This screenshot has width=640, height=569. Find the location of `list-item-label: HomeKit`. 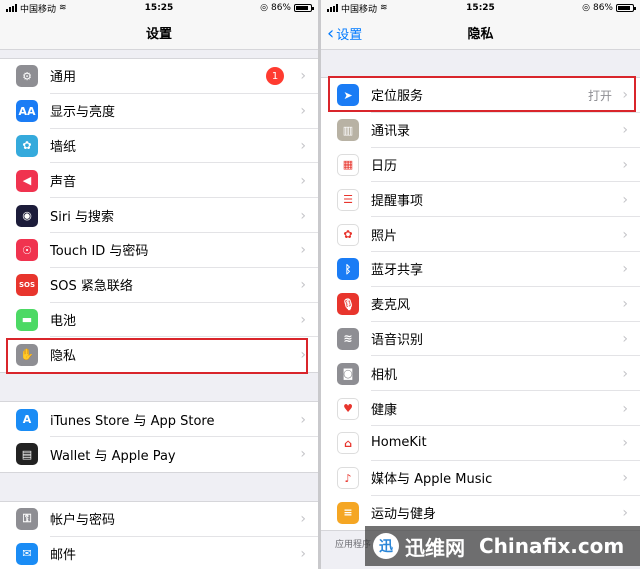

list-item-label: HomeKit is located at coordinates (505, 443).